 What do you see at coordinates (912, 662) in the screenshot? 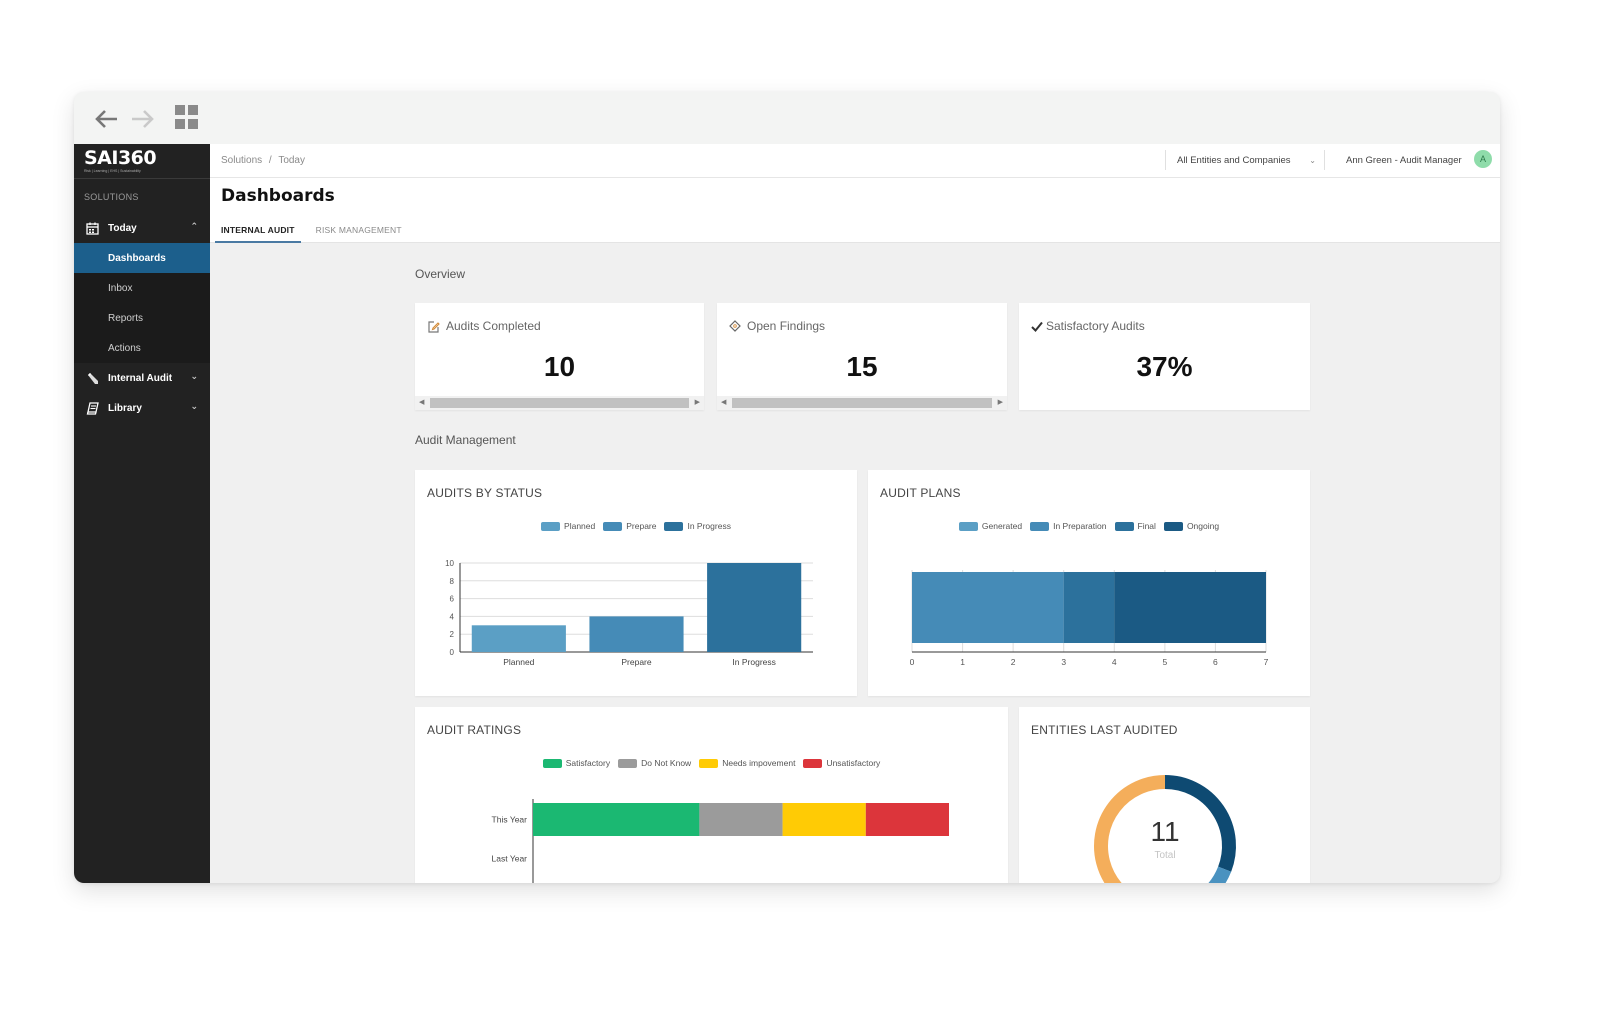
I see `x-tick-label: 0` at bounding box center [912, 662].